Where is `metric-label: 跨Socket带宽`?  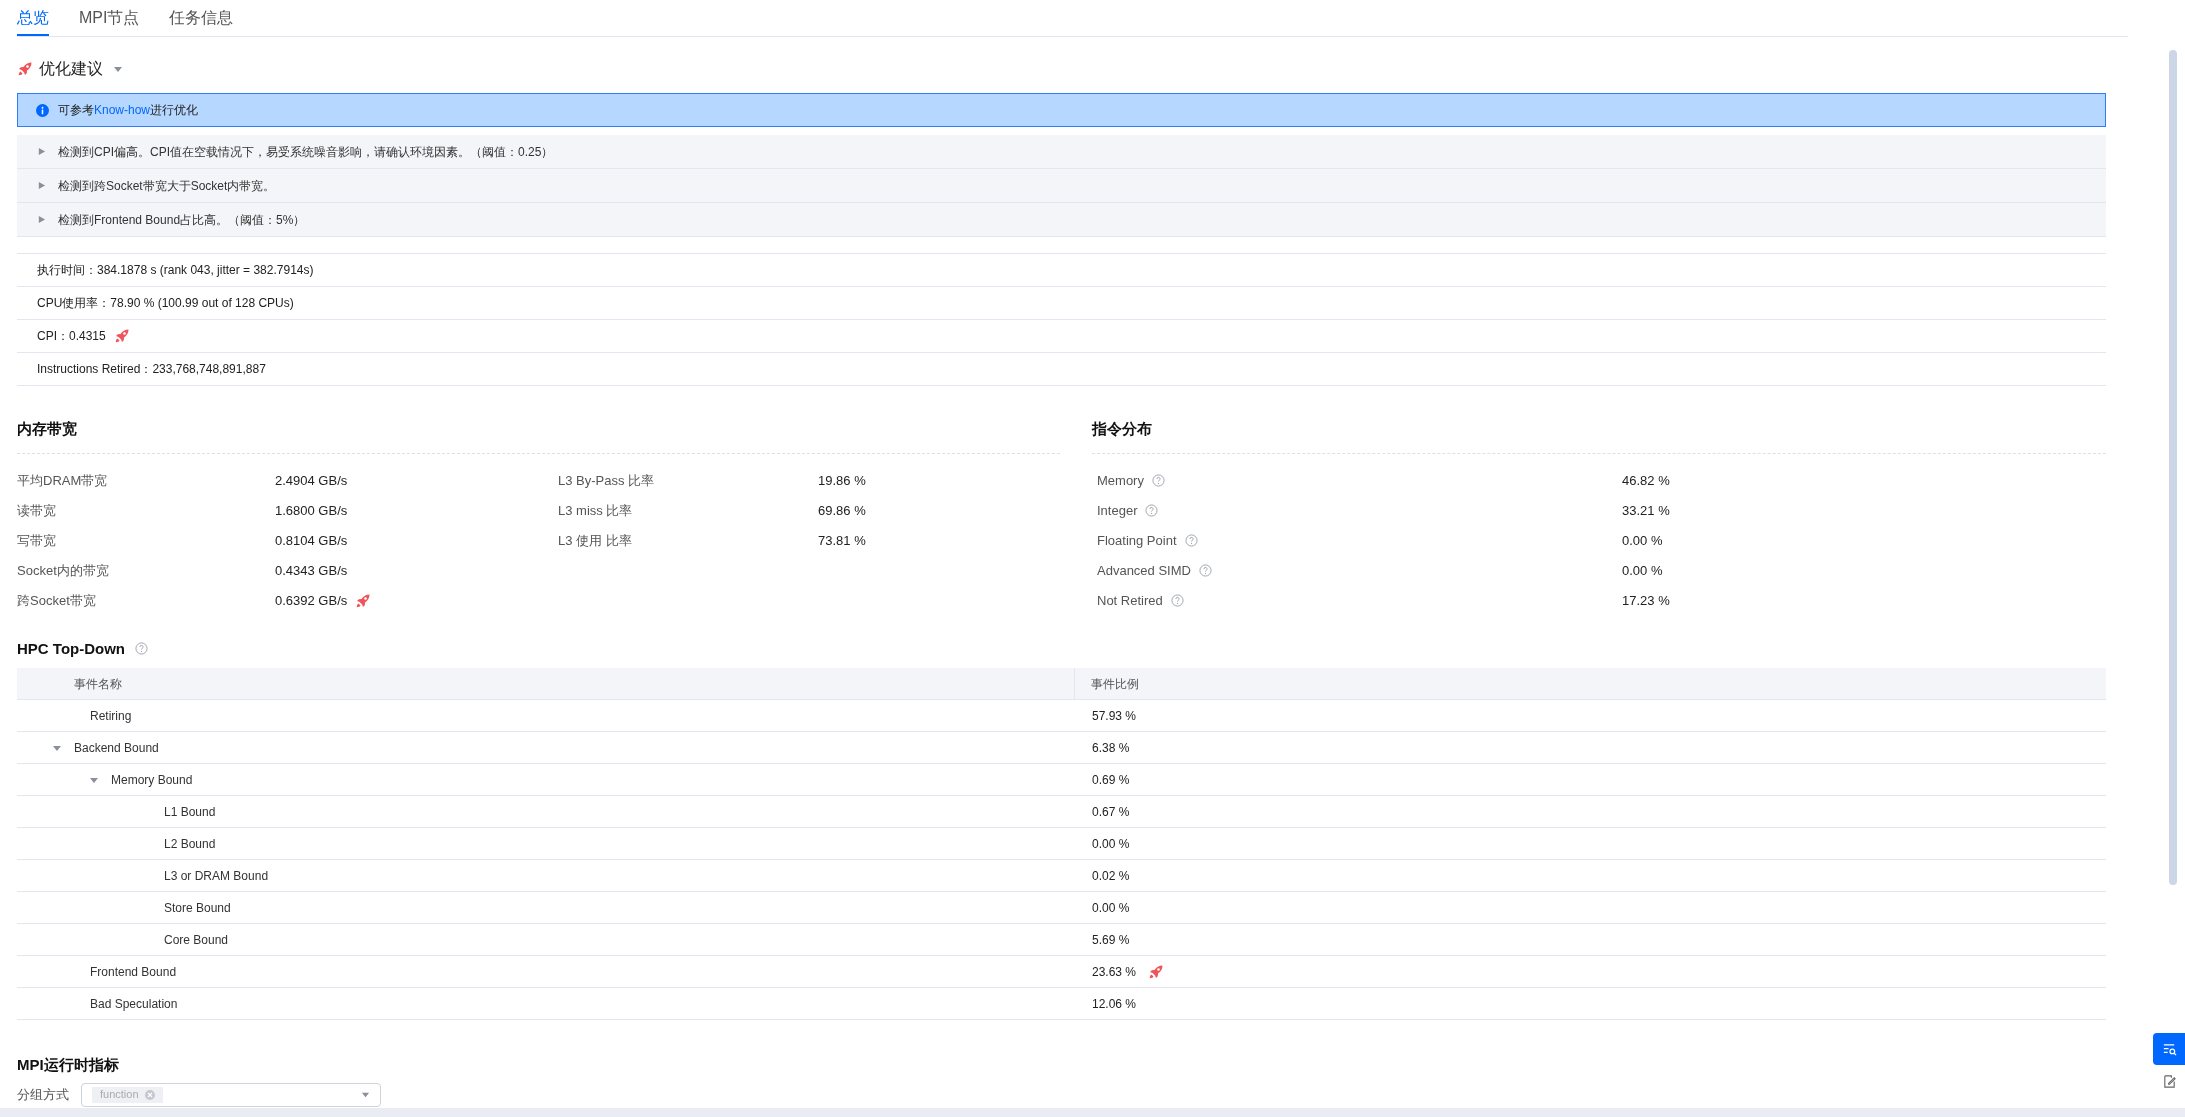 metric-label: 跨Socket带宽 is located at coordinates (57, 600).